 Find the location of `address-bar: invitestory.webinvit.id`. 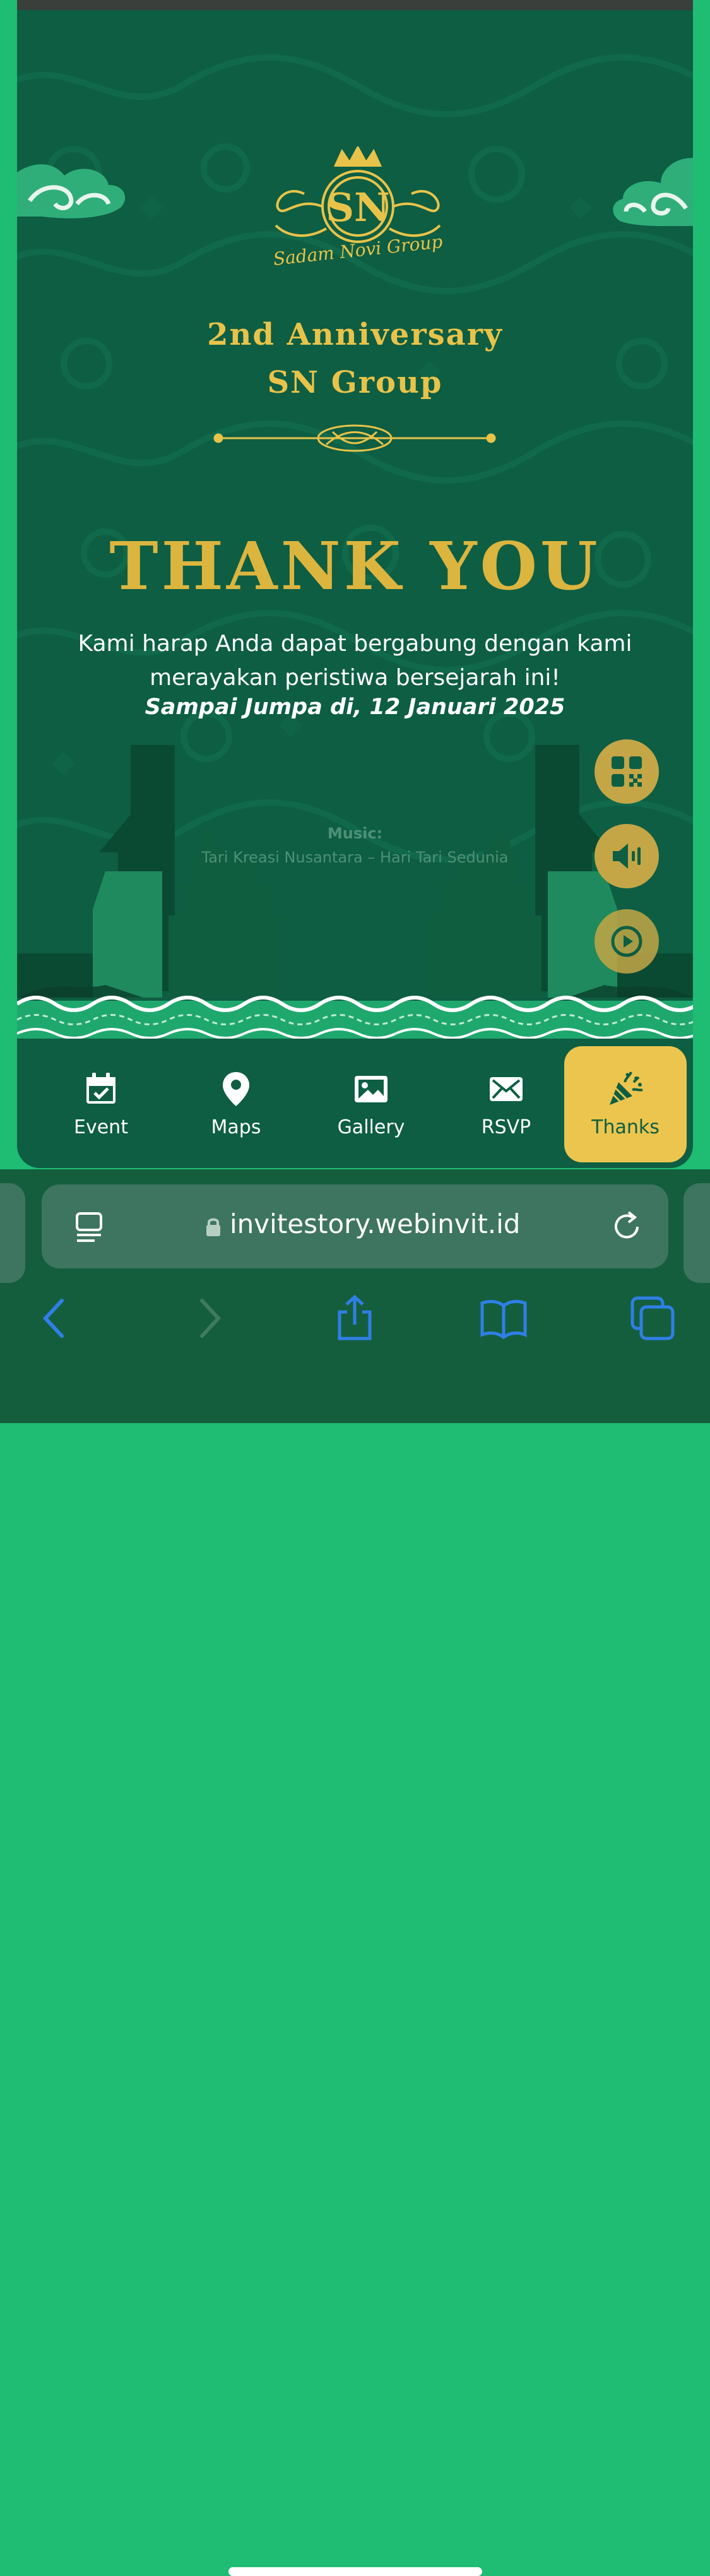

address-bar: invitestory.webinvit.id is located at coordinates (355, 1226).